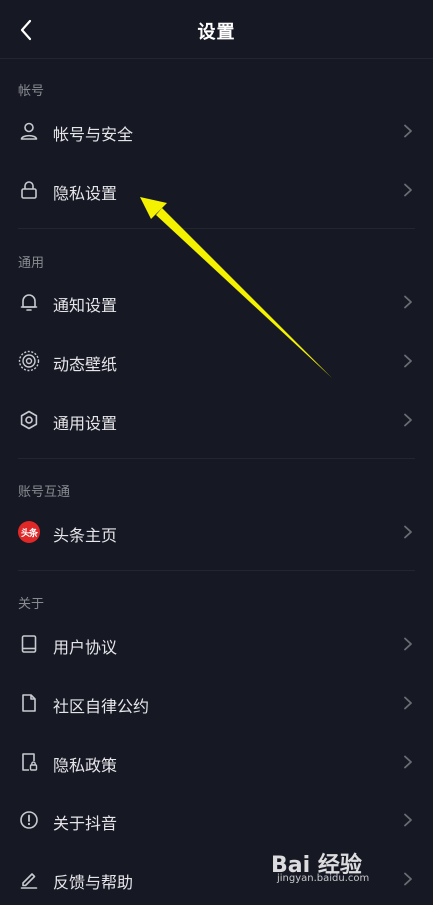 This screenshot has height=905, width=433. Describe the element at coordinates (216, 421) in the screenshot. I see `row-general-settings: 通用设置` at that location.